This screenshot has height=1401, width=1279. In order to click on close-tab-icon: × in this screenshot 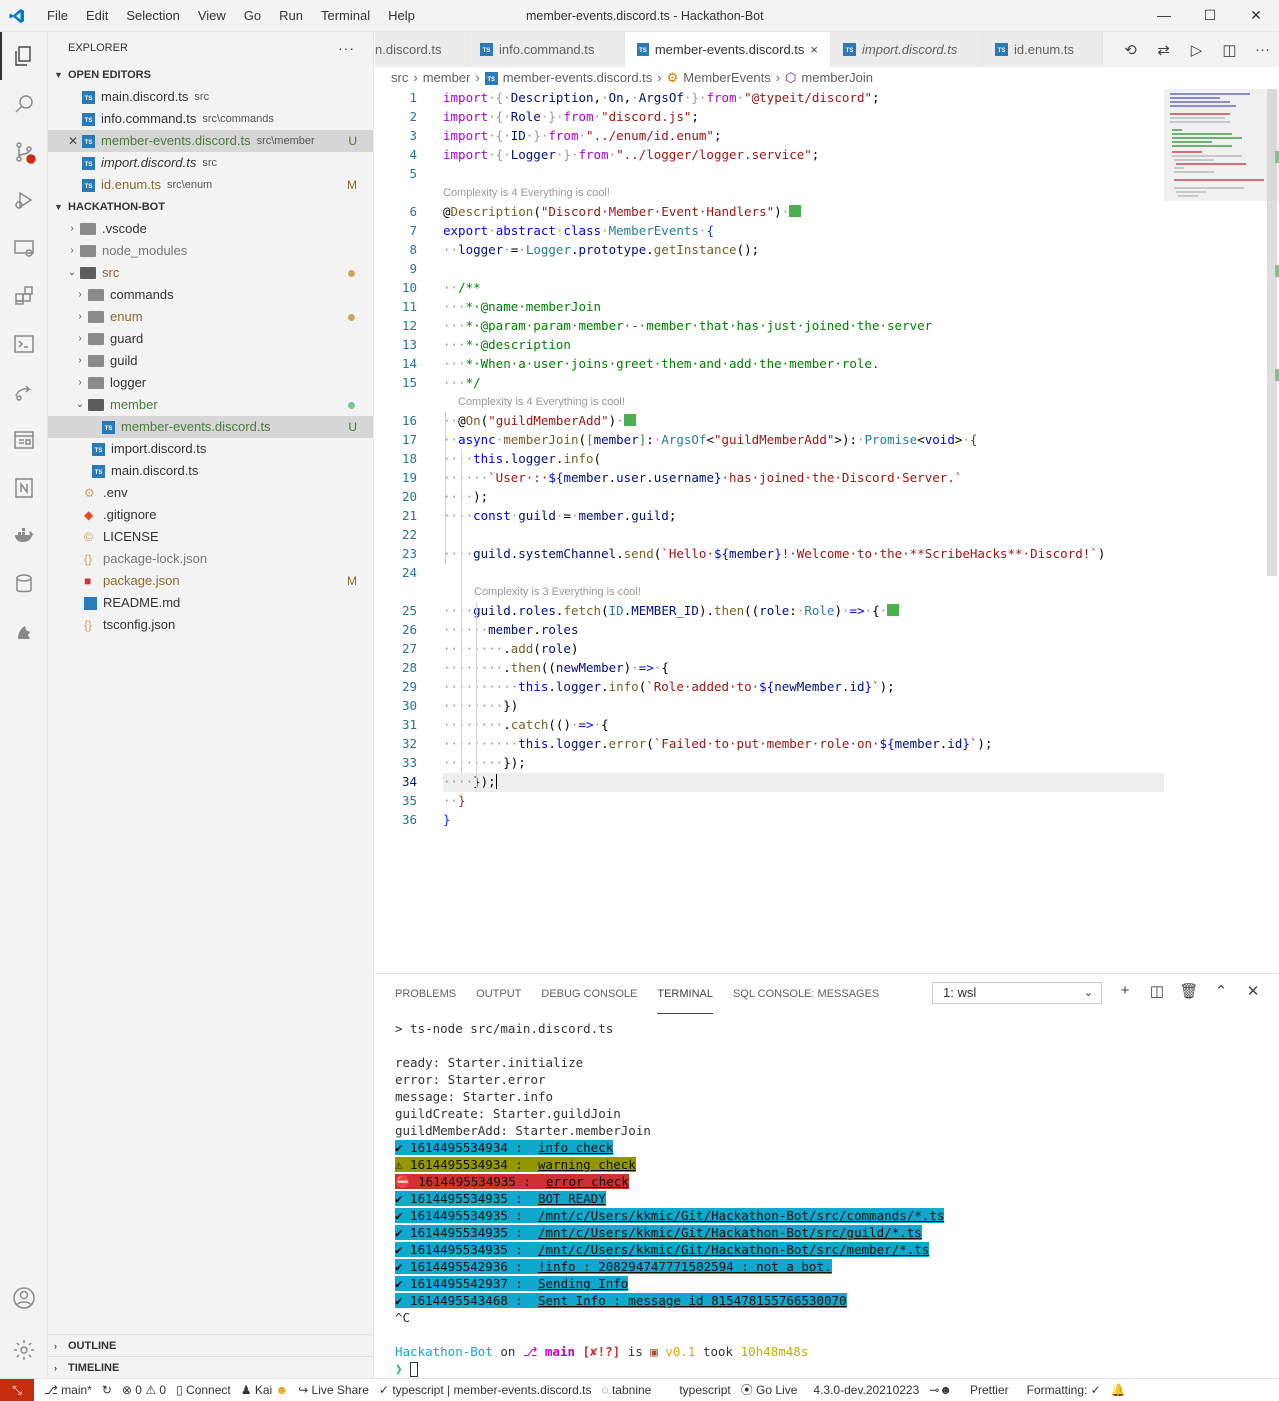, I will do `click(814, 49)`.